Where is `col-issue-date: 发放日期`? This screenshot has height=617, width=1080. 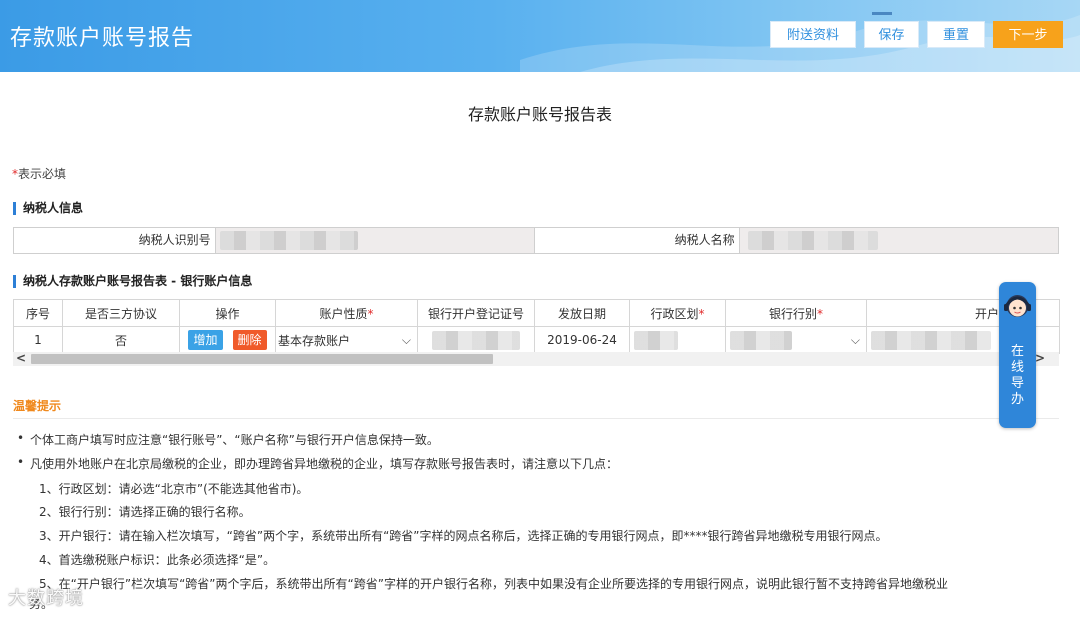
col-issue-date: 发放日期 is located at coordinates (582, 313).